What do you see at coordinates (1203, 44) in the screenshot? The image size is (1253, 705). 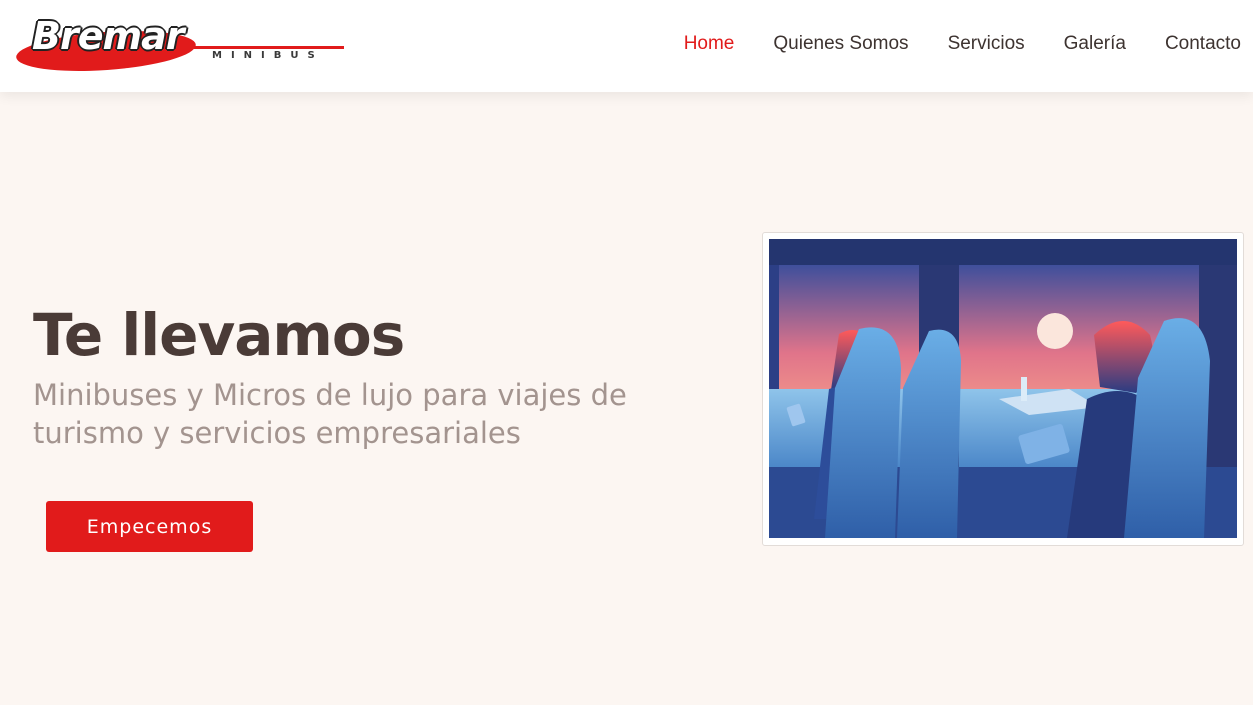 I see `nav-link-contacto: Contacto` at bounding box center [1203, 44].